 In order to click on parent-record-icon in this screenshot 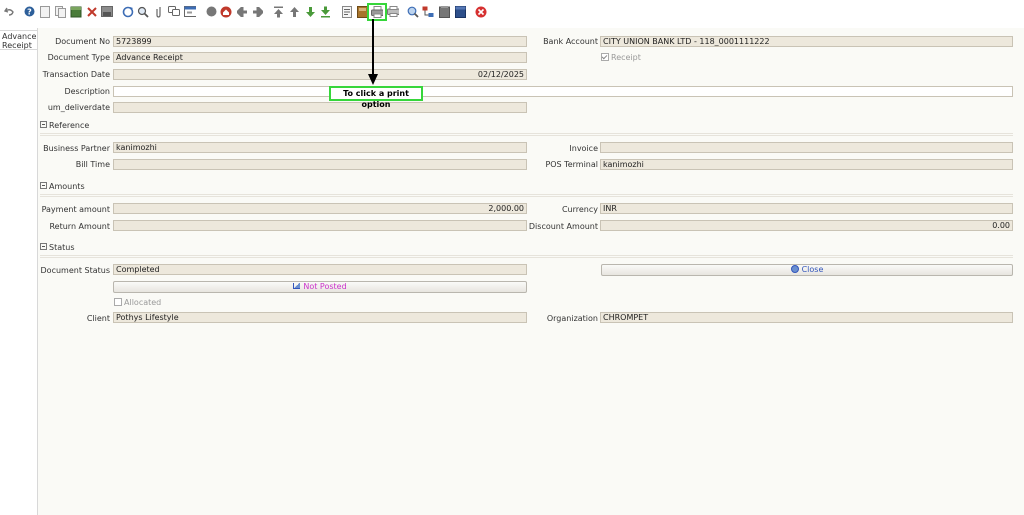, I will do `click(294, 11)`.